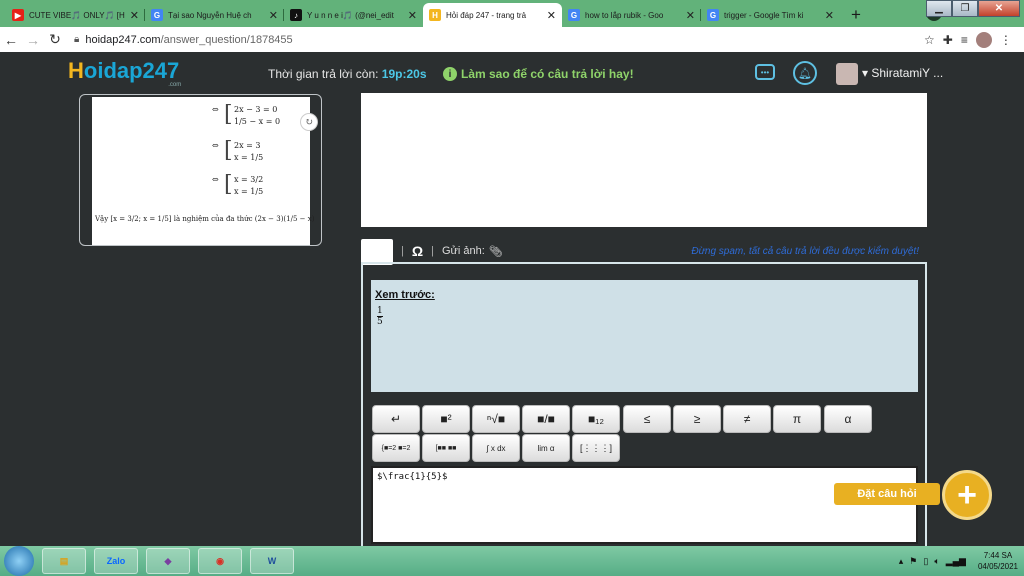 The image size is (1024, 576). Describe the element at coordinates (983, 39) in the screenshot. I see `profile-avatar-icon` at that location.